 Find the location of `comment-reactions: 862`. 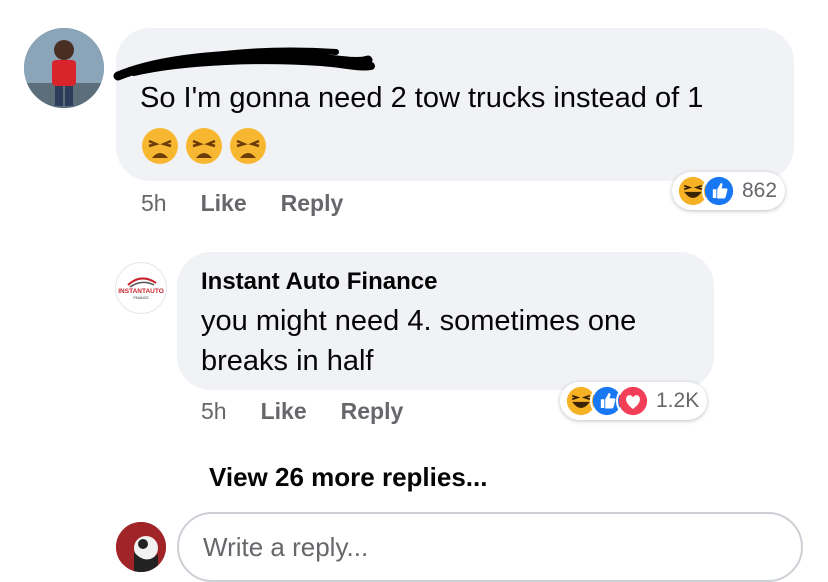

comment-reactions: 862 is located at coordinates (729, 191).